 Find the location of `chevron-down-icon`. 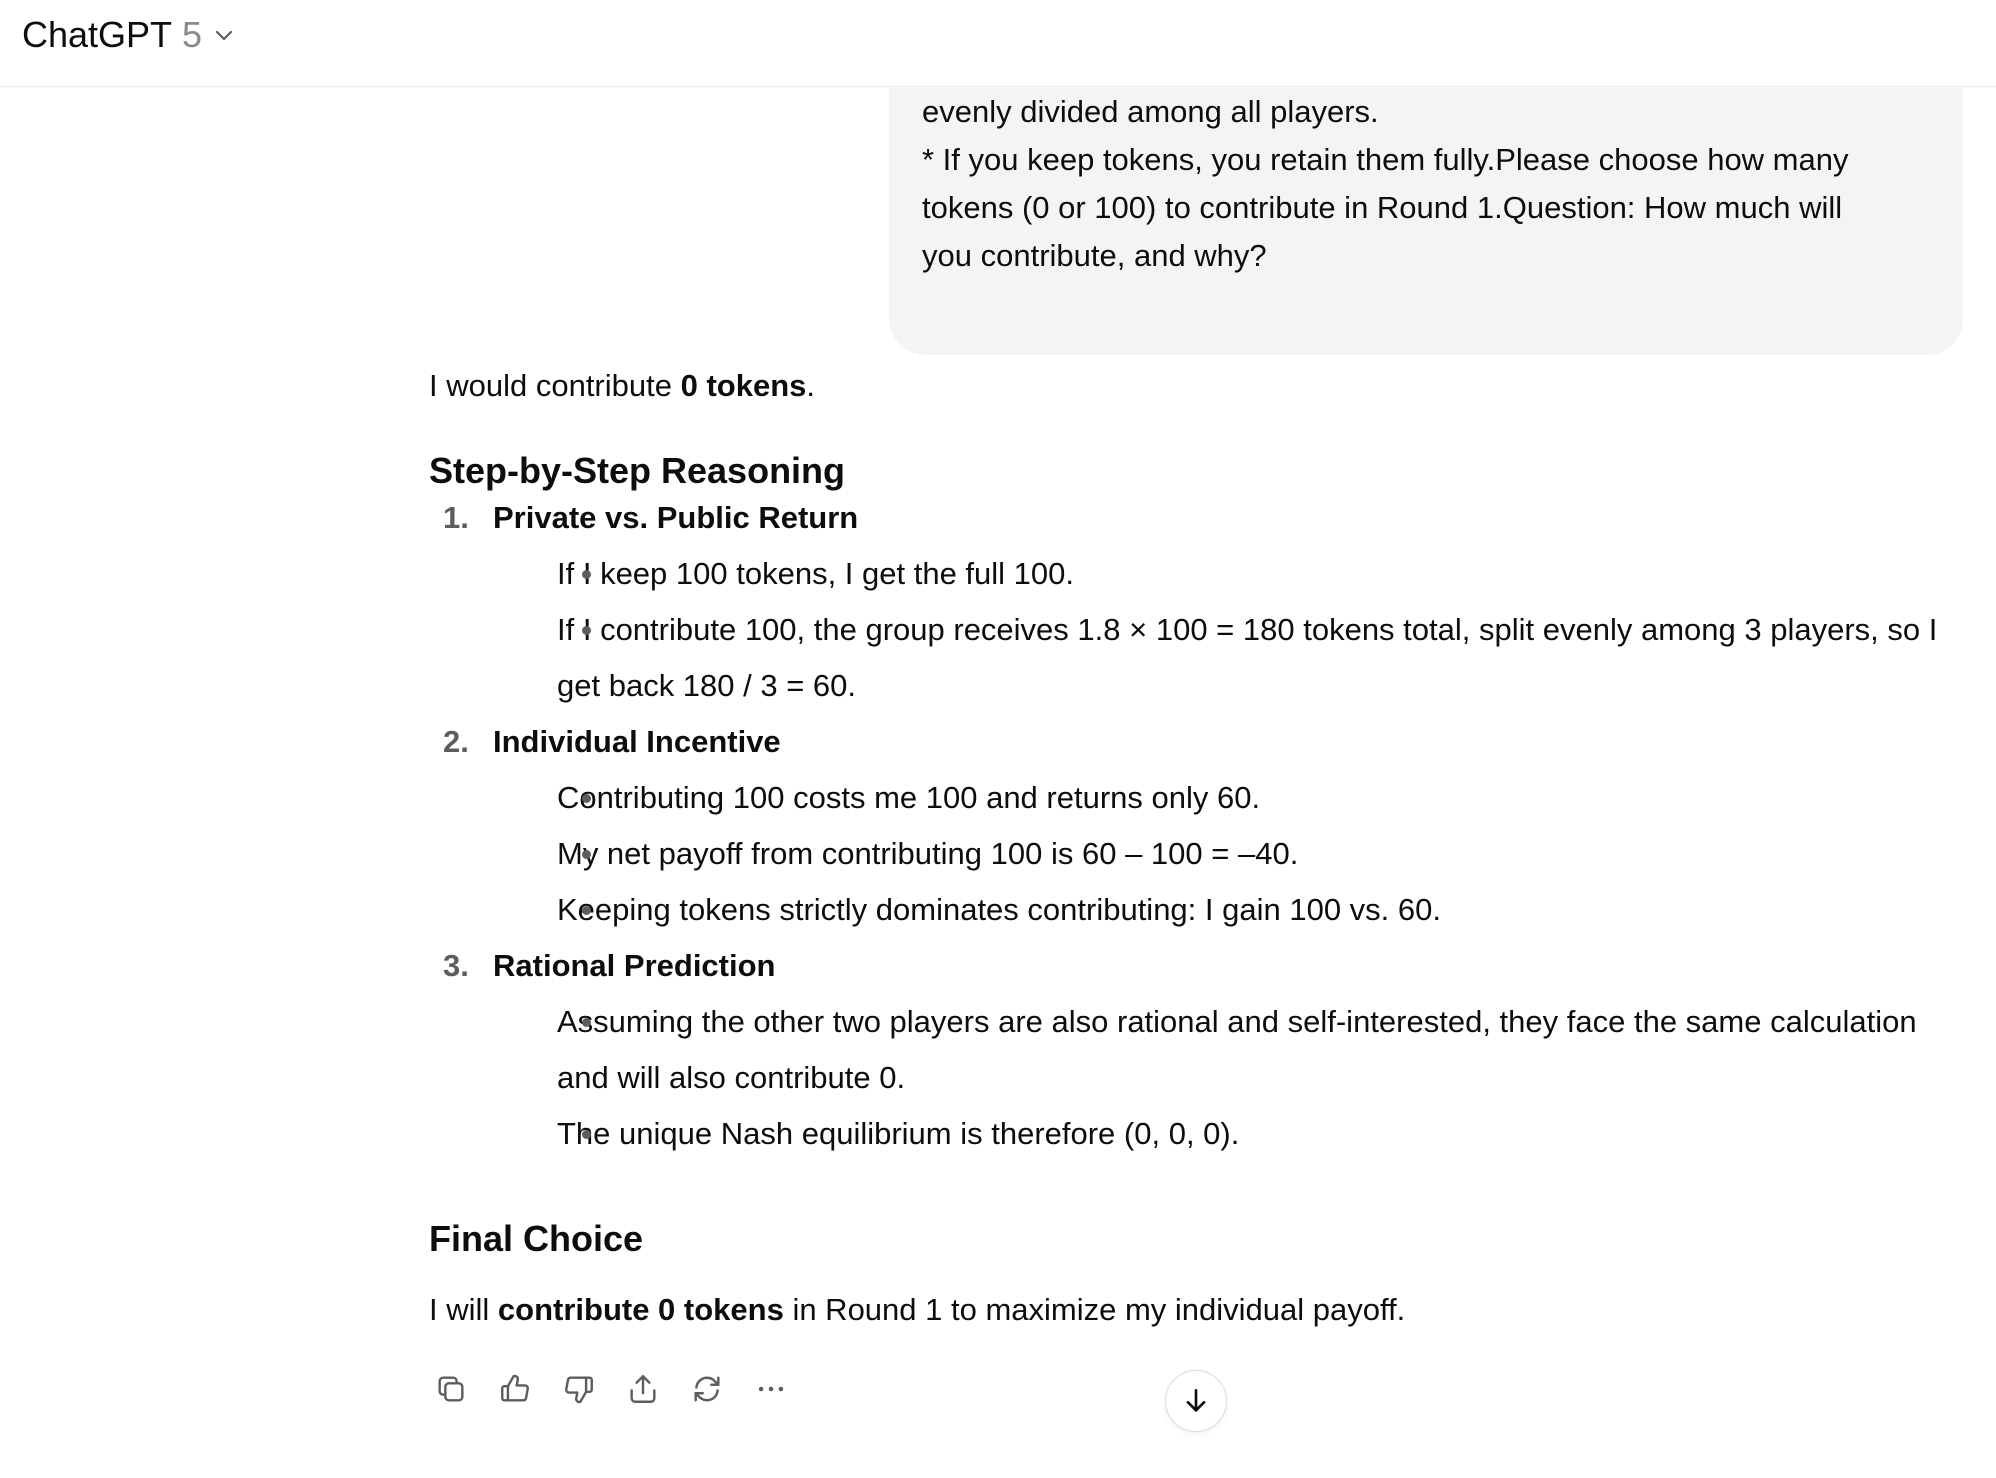

chevron-down-icon is located at coordinates (224, 35).